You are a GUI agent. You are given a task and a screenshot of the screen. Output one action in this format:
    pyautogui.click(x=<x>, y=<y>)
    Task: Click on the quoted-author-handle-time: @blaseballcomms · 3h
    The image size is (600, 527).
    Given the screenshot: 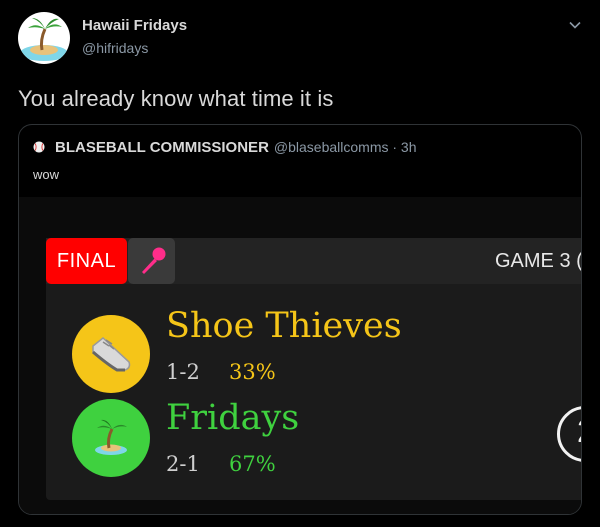 What is the action you would take?
    pyautogui.click(x=345, y=147)
    